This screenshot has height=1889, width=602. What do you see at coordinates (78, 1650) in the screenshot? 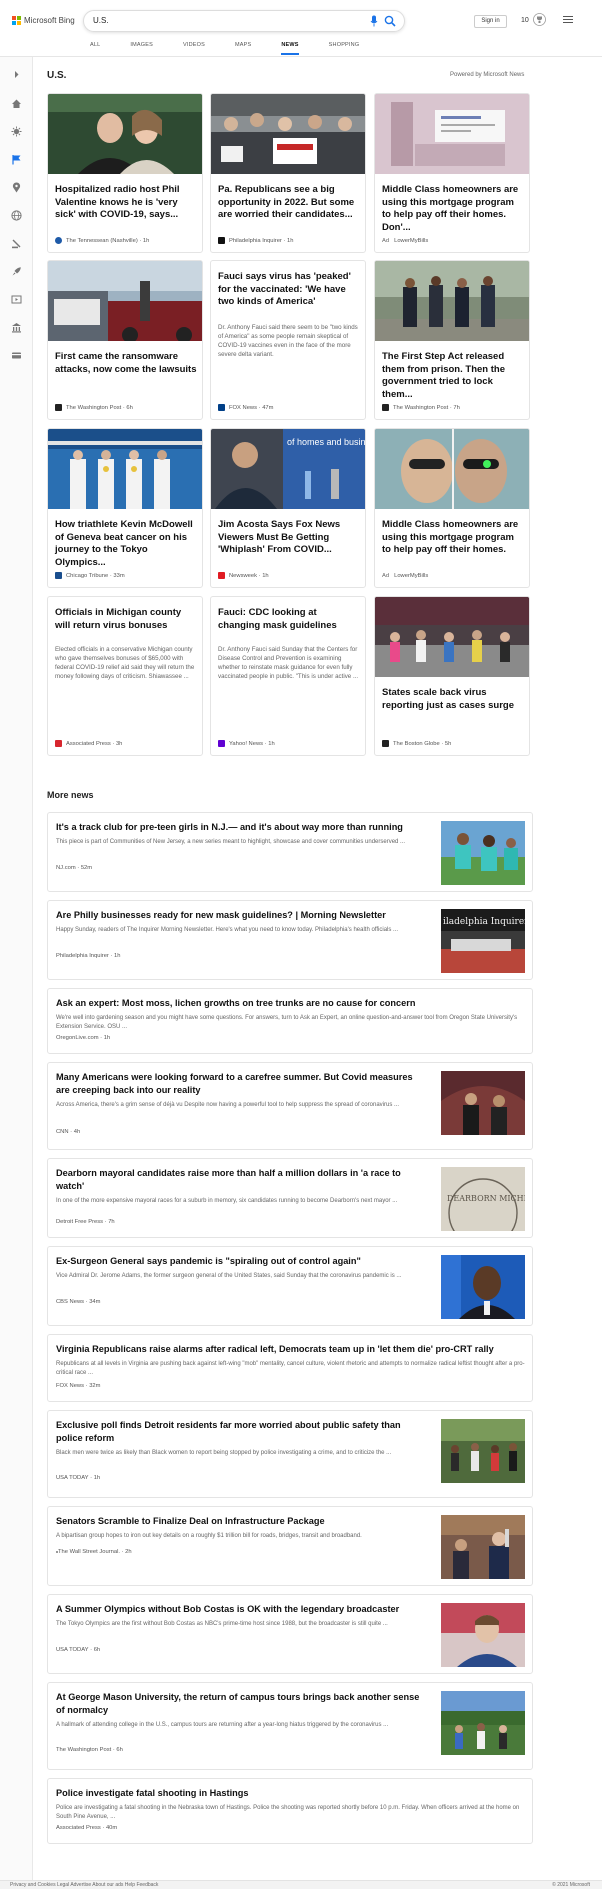
I see `item-source: USA TODAY · 6h` at bounding box center [78, 1650].